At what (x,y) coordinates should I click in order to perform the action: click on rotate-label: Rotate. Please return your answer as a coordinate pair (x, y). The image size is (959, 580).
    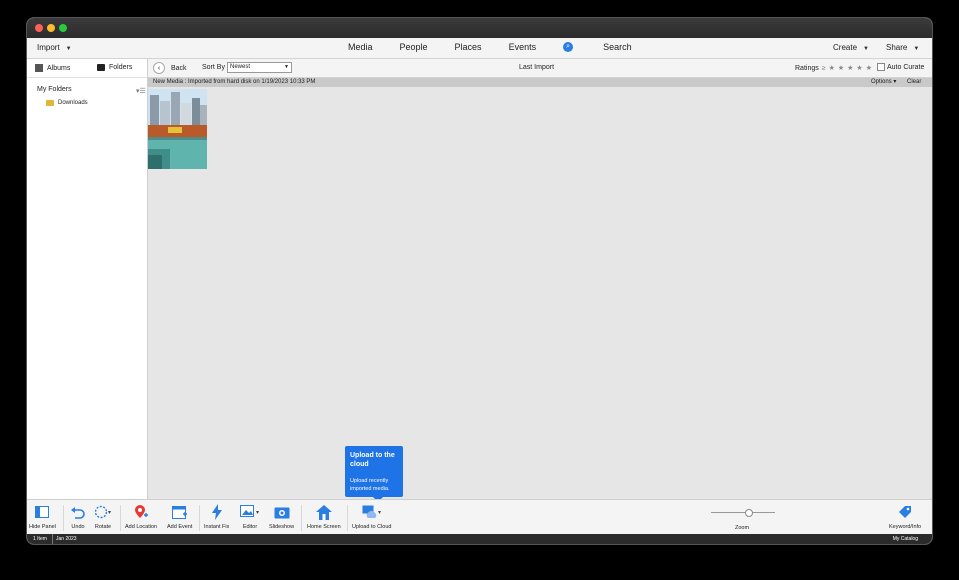
    Looking at the image, I should click on (103, 527).